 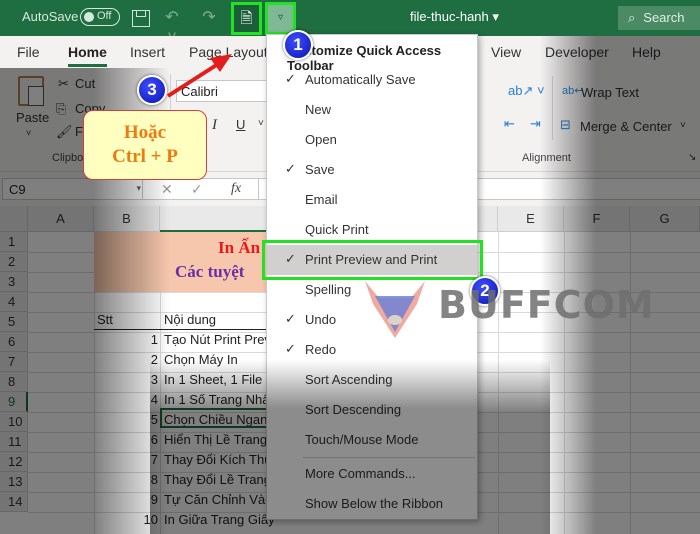 I want to click on header-stt: Stt, so click(x=105, y=319).